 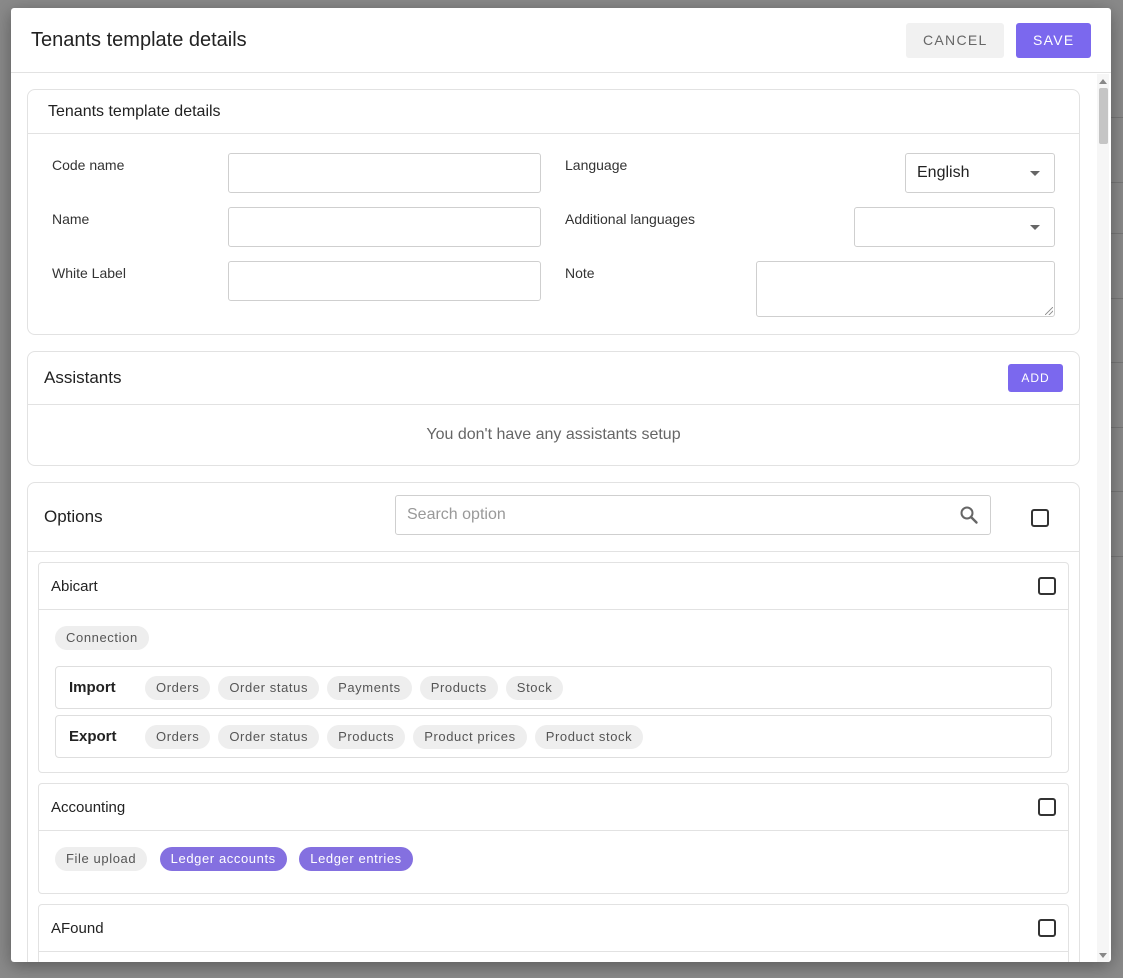 I want to click on cancel-button: CANCEL, so click(x=955, y=40).